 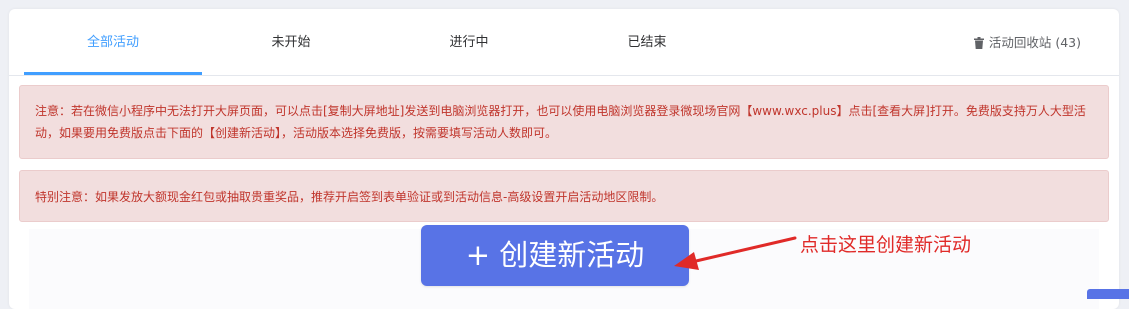 I want to click on tab-in-progress: 进行中, so click(x=469, y=42).